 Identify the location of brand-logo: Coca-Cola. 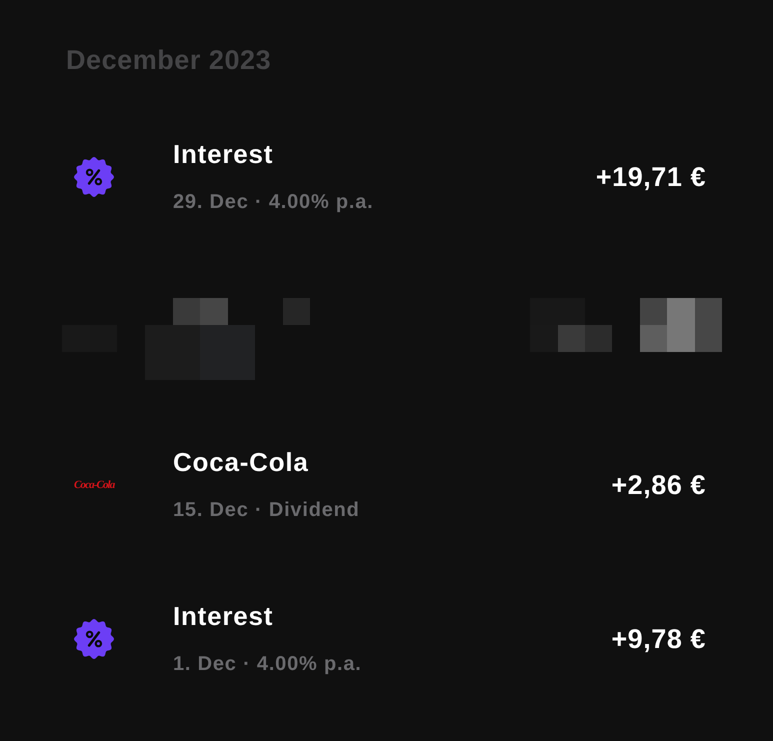
(94, 485).